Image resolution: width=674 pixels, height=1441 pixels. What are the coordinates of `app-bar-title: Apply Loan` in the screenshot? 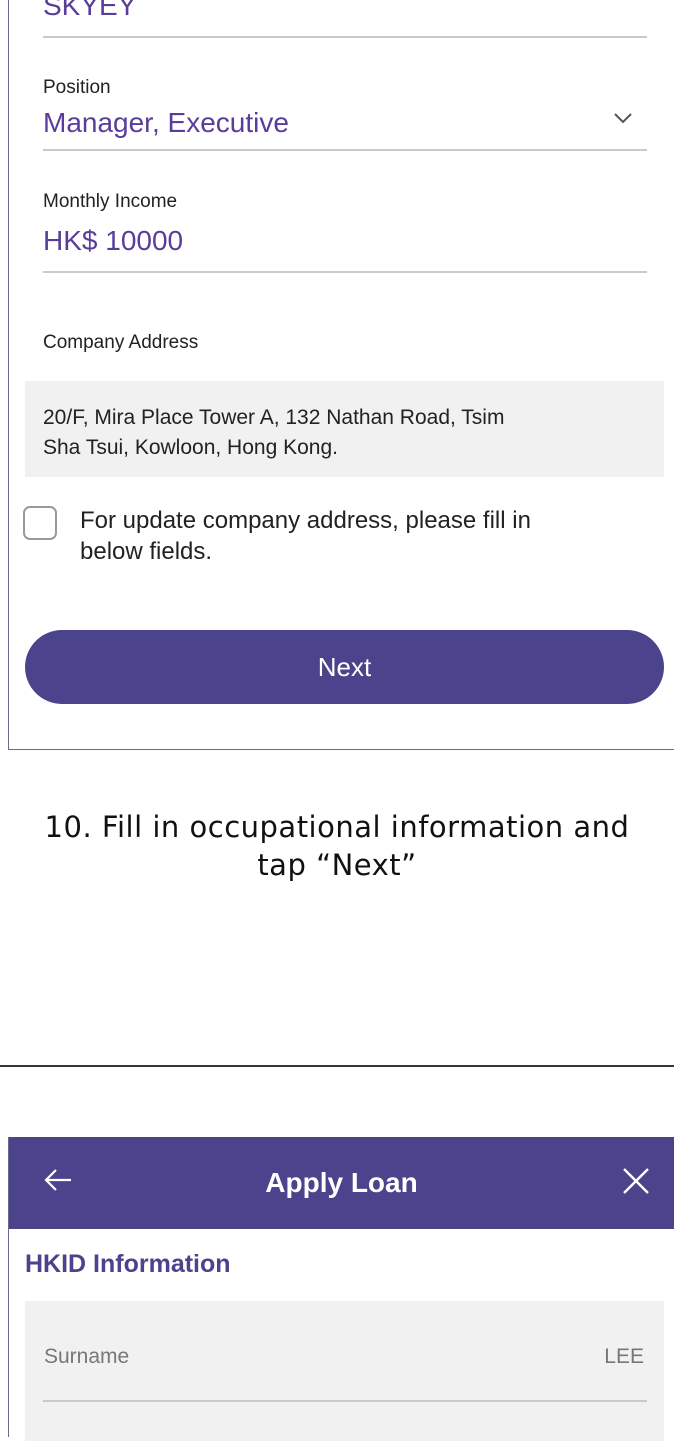 It's located at (341, 1182).